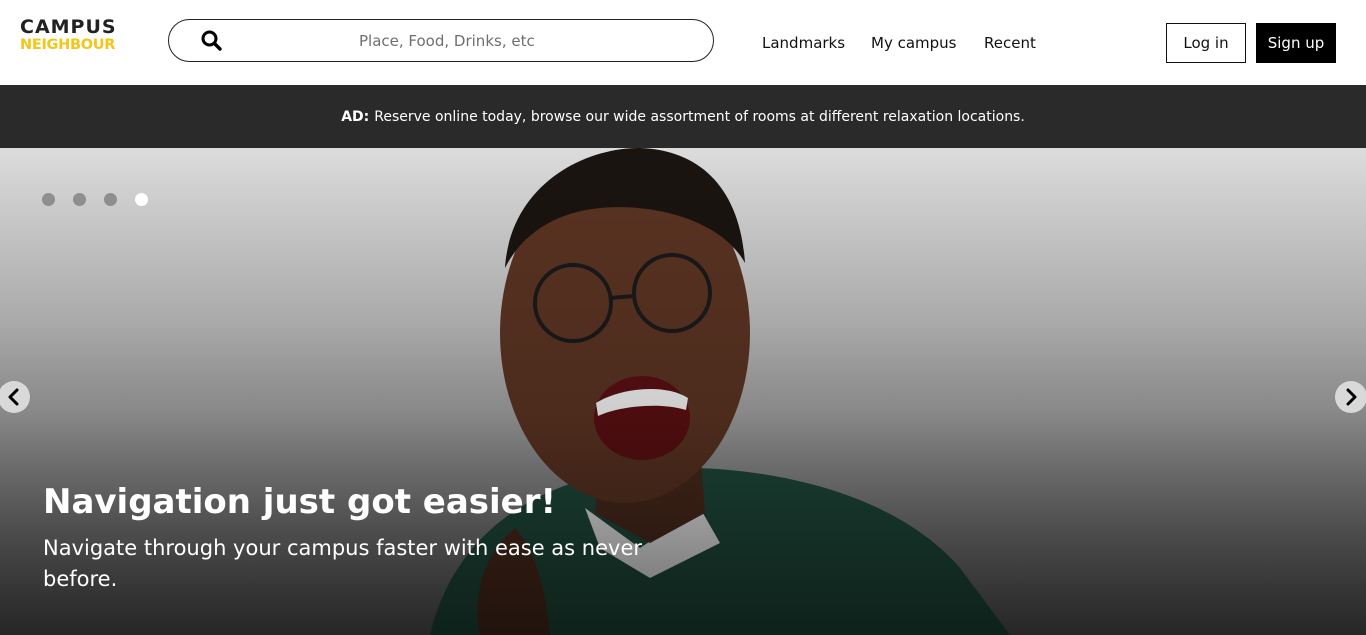 Image resolution: width=1366 pixels, height=635 pixels. Describe the element at coordinates (13, 397) in the screenshot. I see `chevron-left-icon` at that location.